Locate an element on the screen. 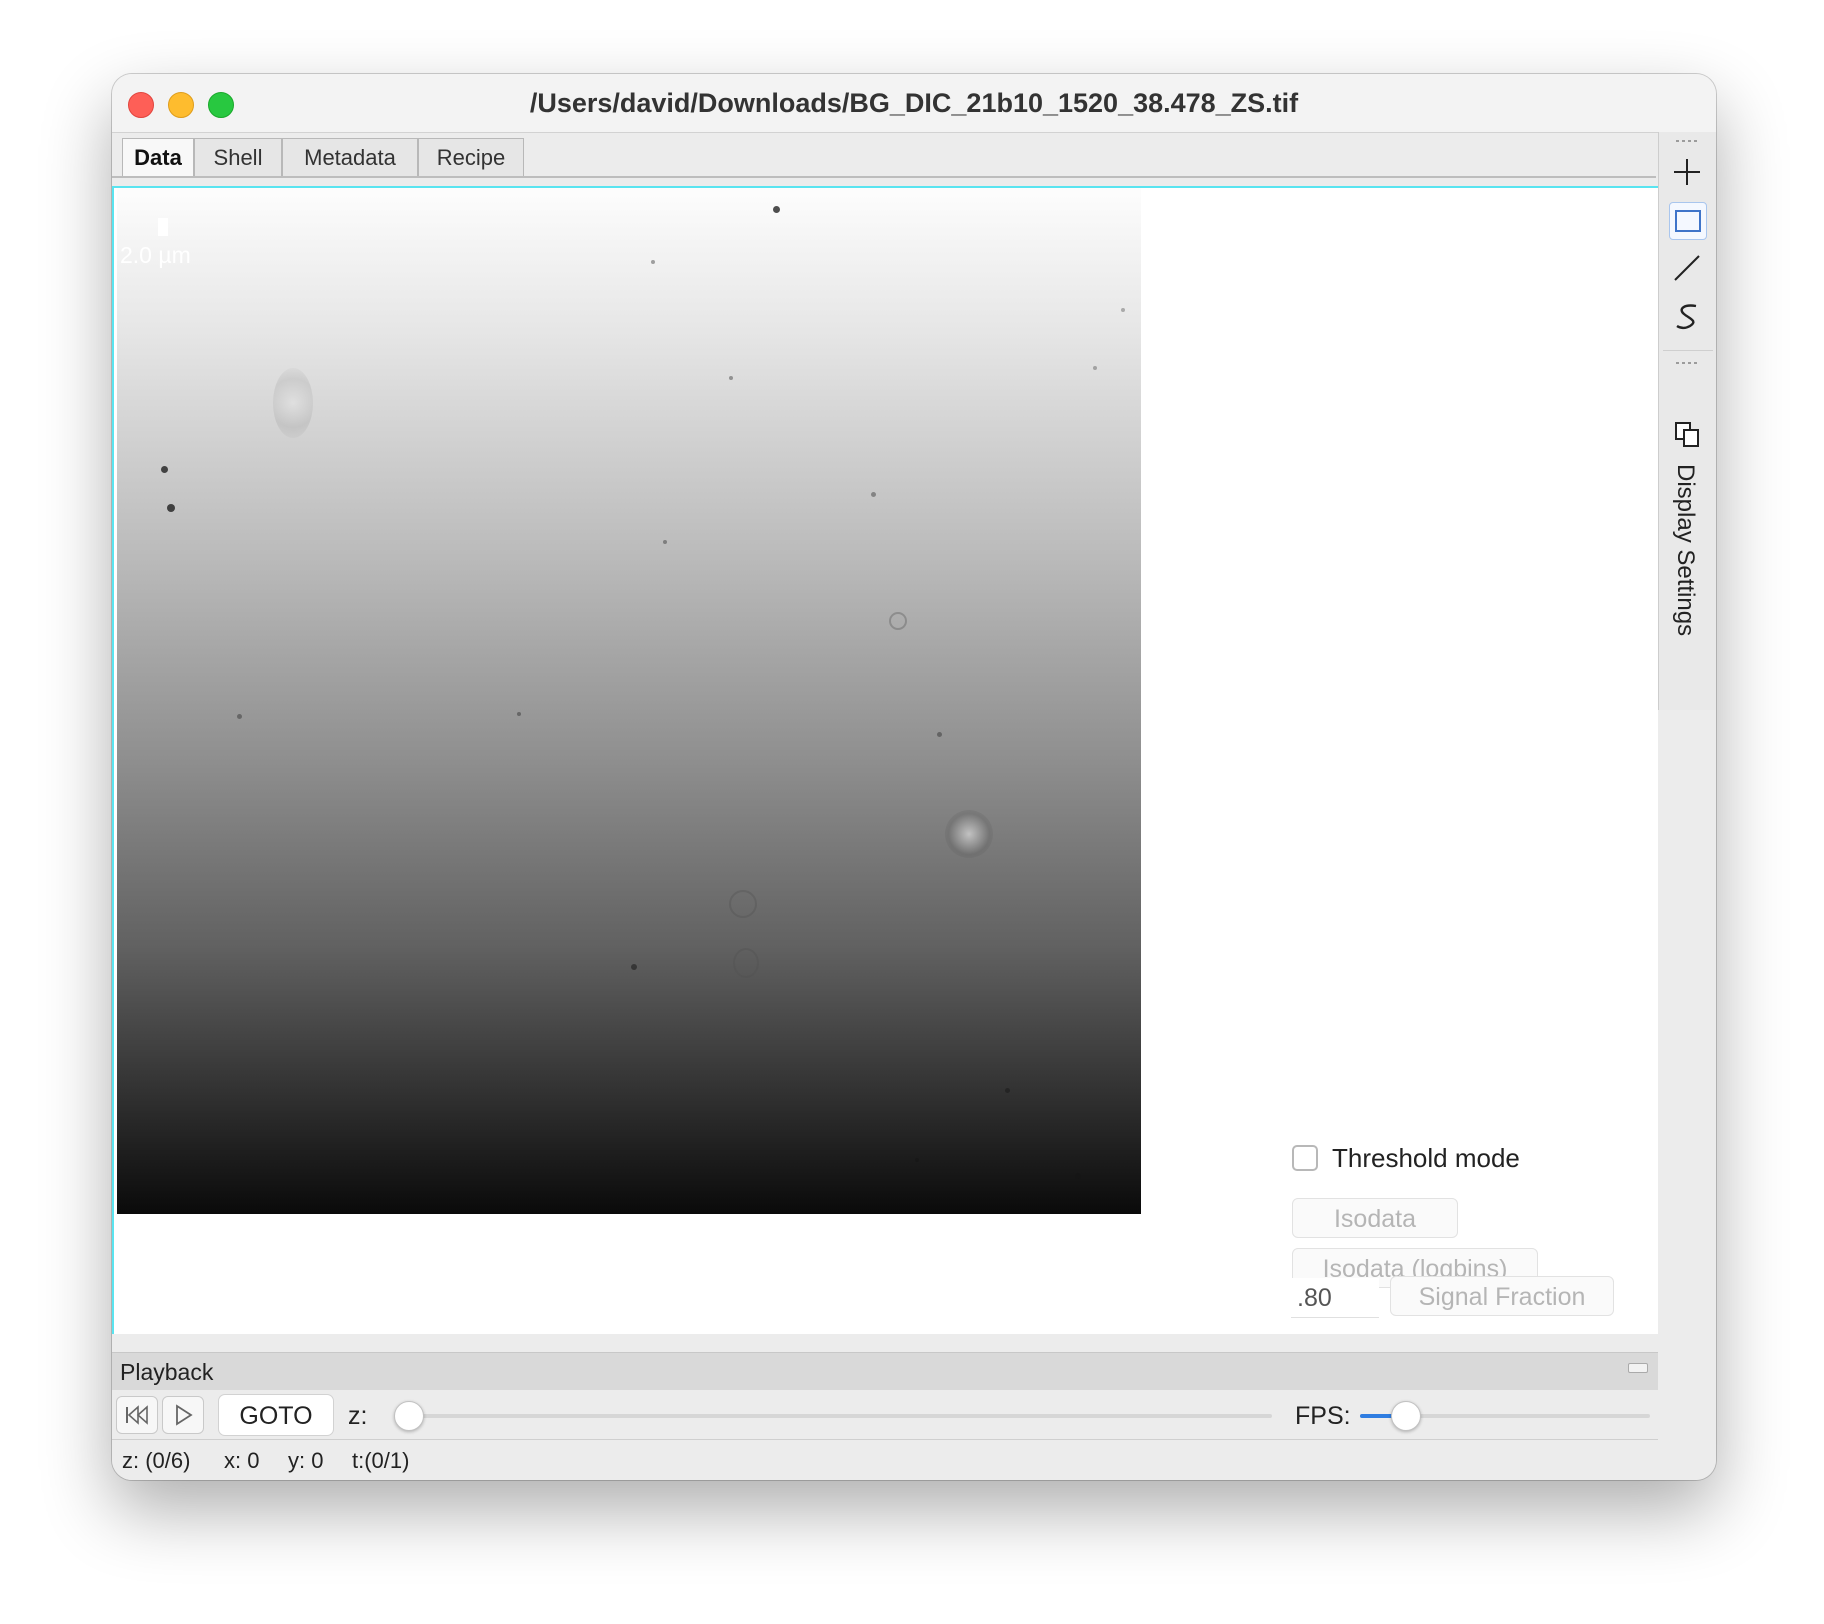  display-settings-tab: Display Settings is located at coordinates (1685, 550).